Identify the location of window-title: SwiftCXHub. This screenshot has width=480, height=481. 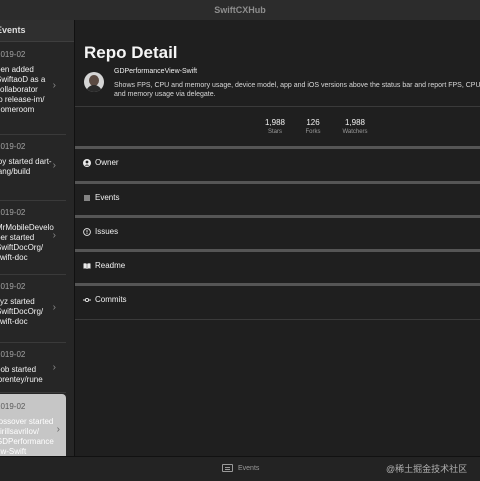
(240, 10).